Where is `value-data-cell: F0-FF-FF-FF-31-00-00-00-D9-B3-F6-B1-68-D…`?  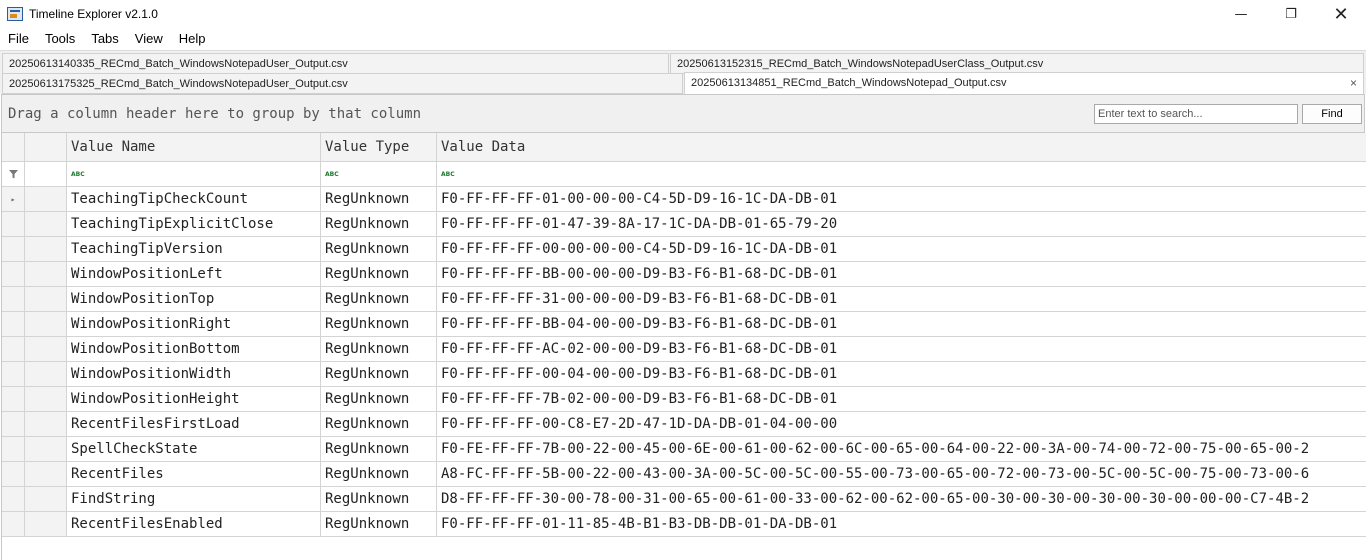 value-data-cell: F0-FF-FF-FF-31-00-00-00-D9-B3-F6-B1-68-D… is located at coordinates (901, 299).